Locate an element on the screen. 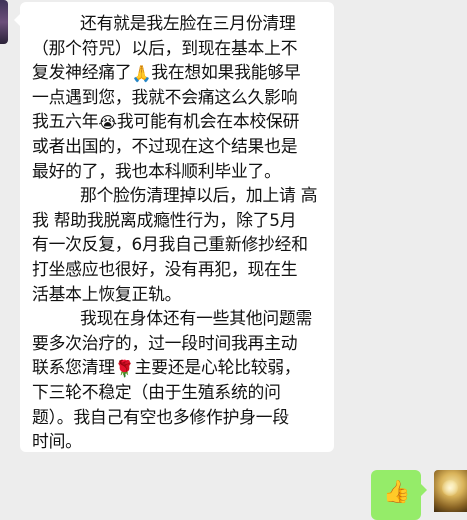  message-line: 我五六年😭我可能有机会在本校保研 is located at coordinates (180, 121).